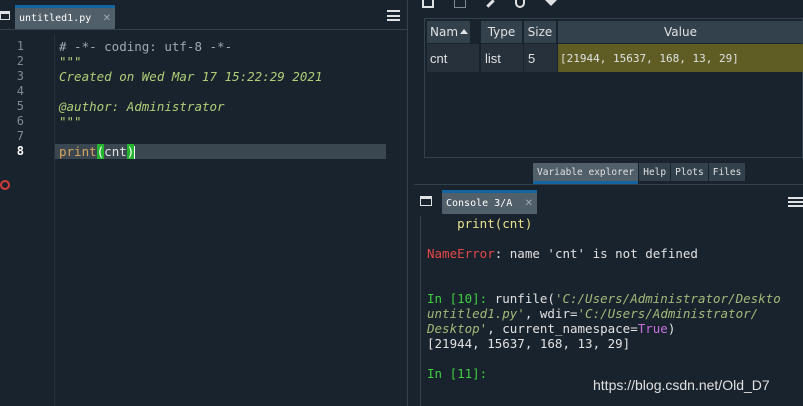 The width and height of the screenshot is (803, 406). What do you see at coordinates (586, 173) in the screenshot?
I see `tab-variable-explorer: Variable explorer` at bounding box center [586, 173].